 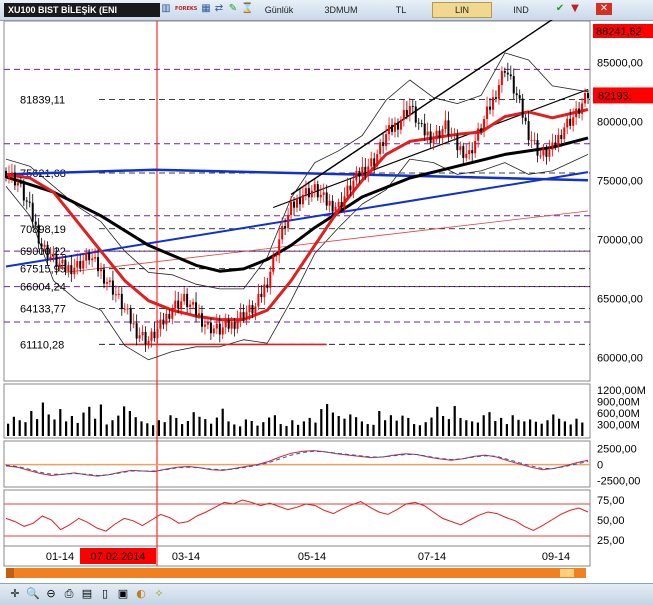 I want to click on down-arrow-icon: ▼, so click(x=575, y=9).